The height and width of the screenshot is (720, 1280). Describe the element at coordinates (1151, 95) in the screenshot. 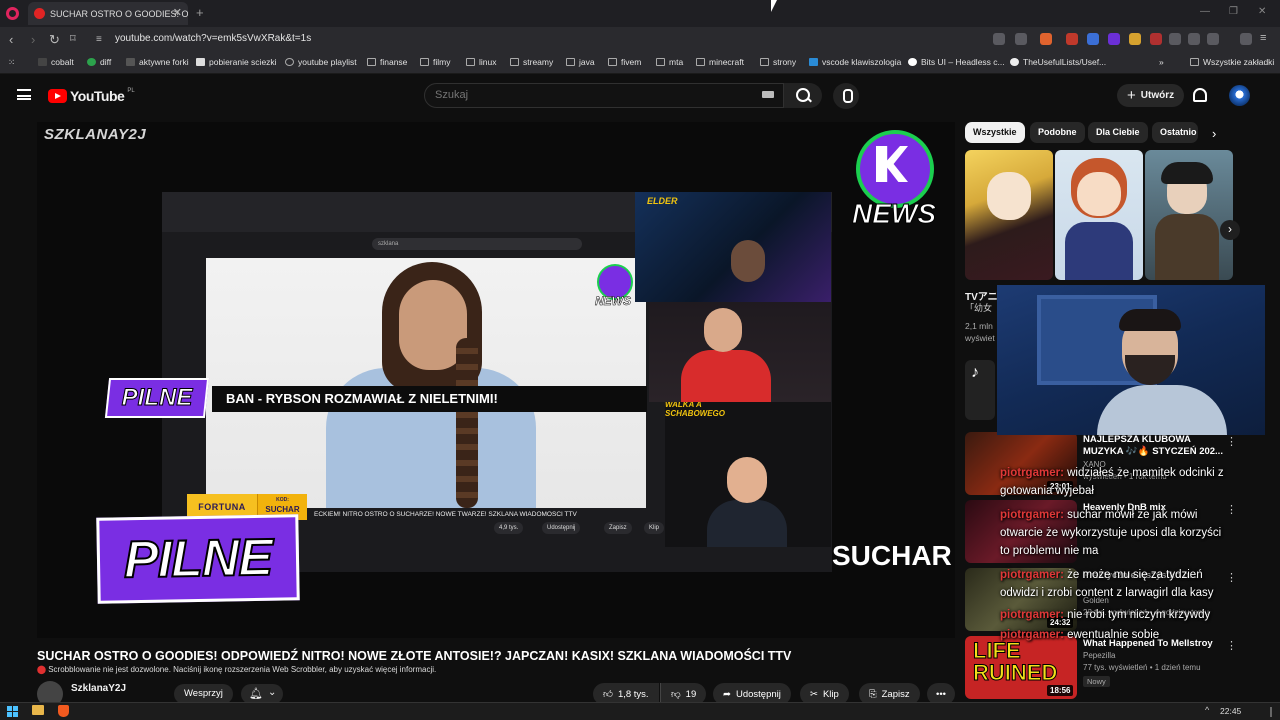

I see `create-button: + Utwórz` at that location.